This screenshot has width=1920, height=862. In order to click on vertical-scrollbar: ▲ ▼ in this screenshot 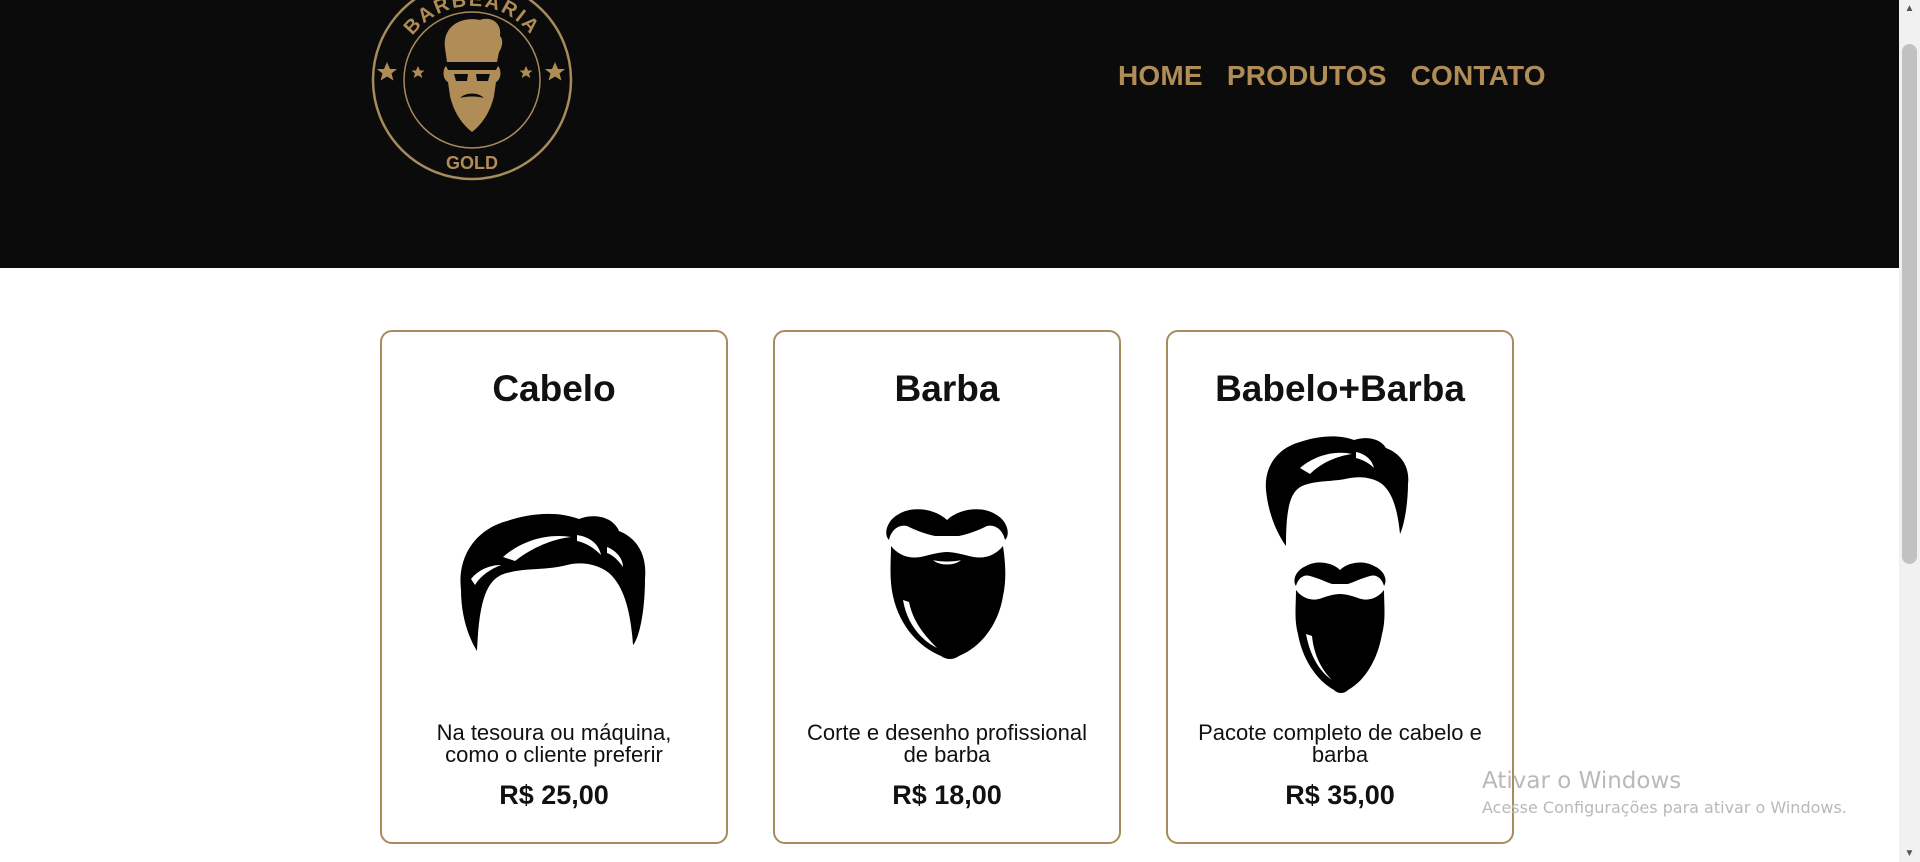, I will do `click(1909, 431)`.